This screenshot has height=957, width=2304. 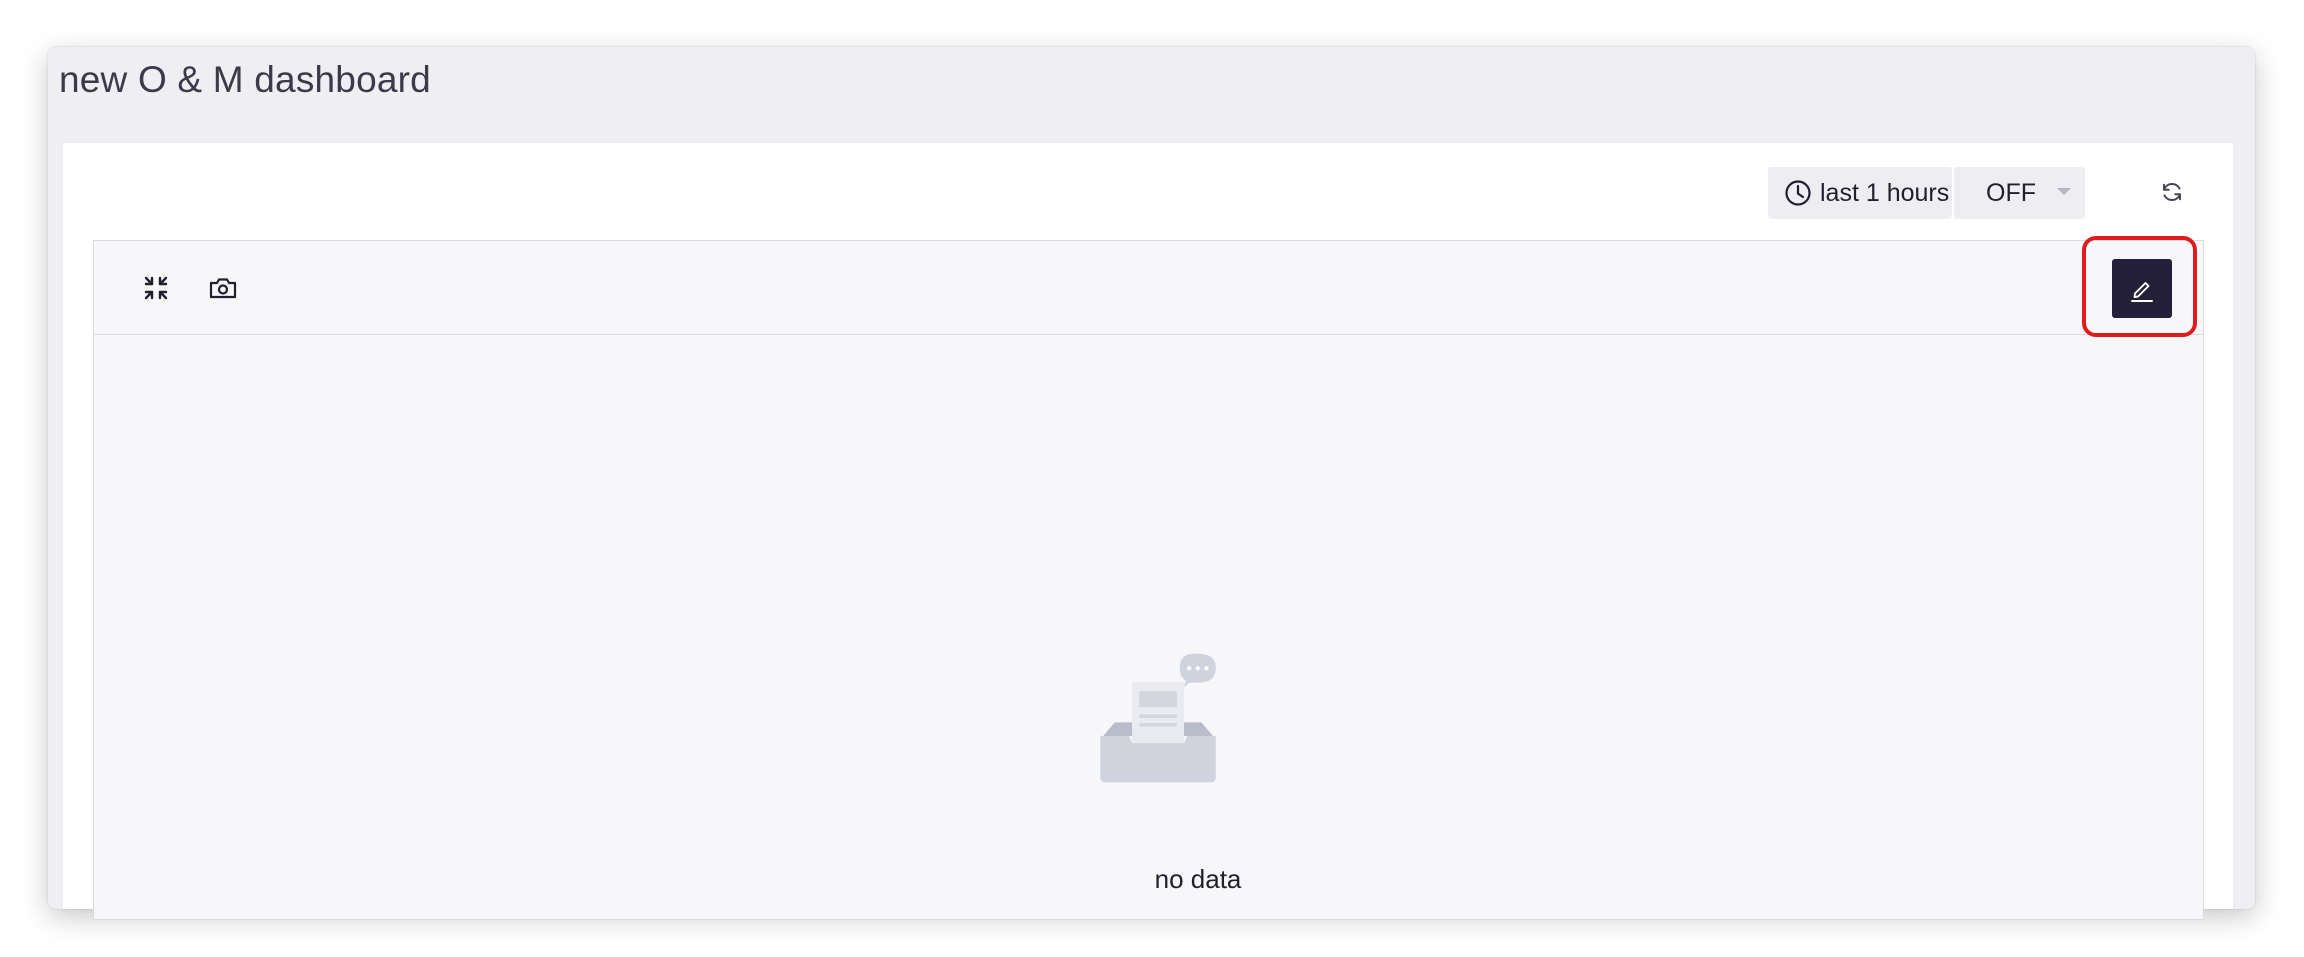 I want to click on refresh-button, so click(x=2172, y=192).